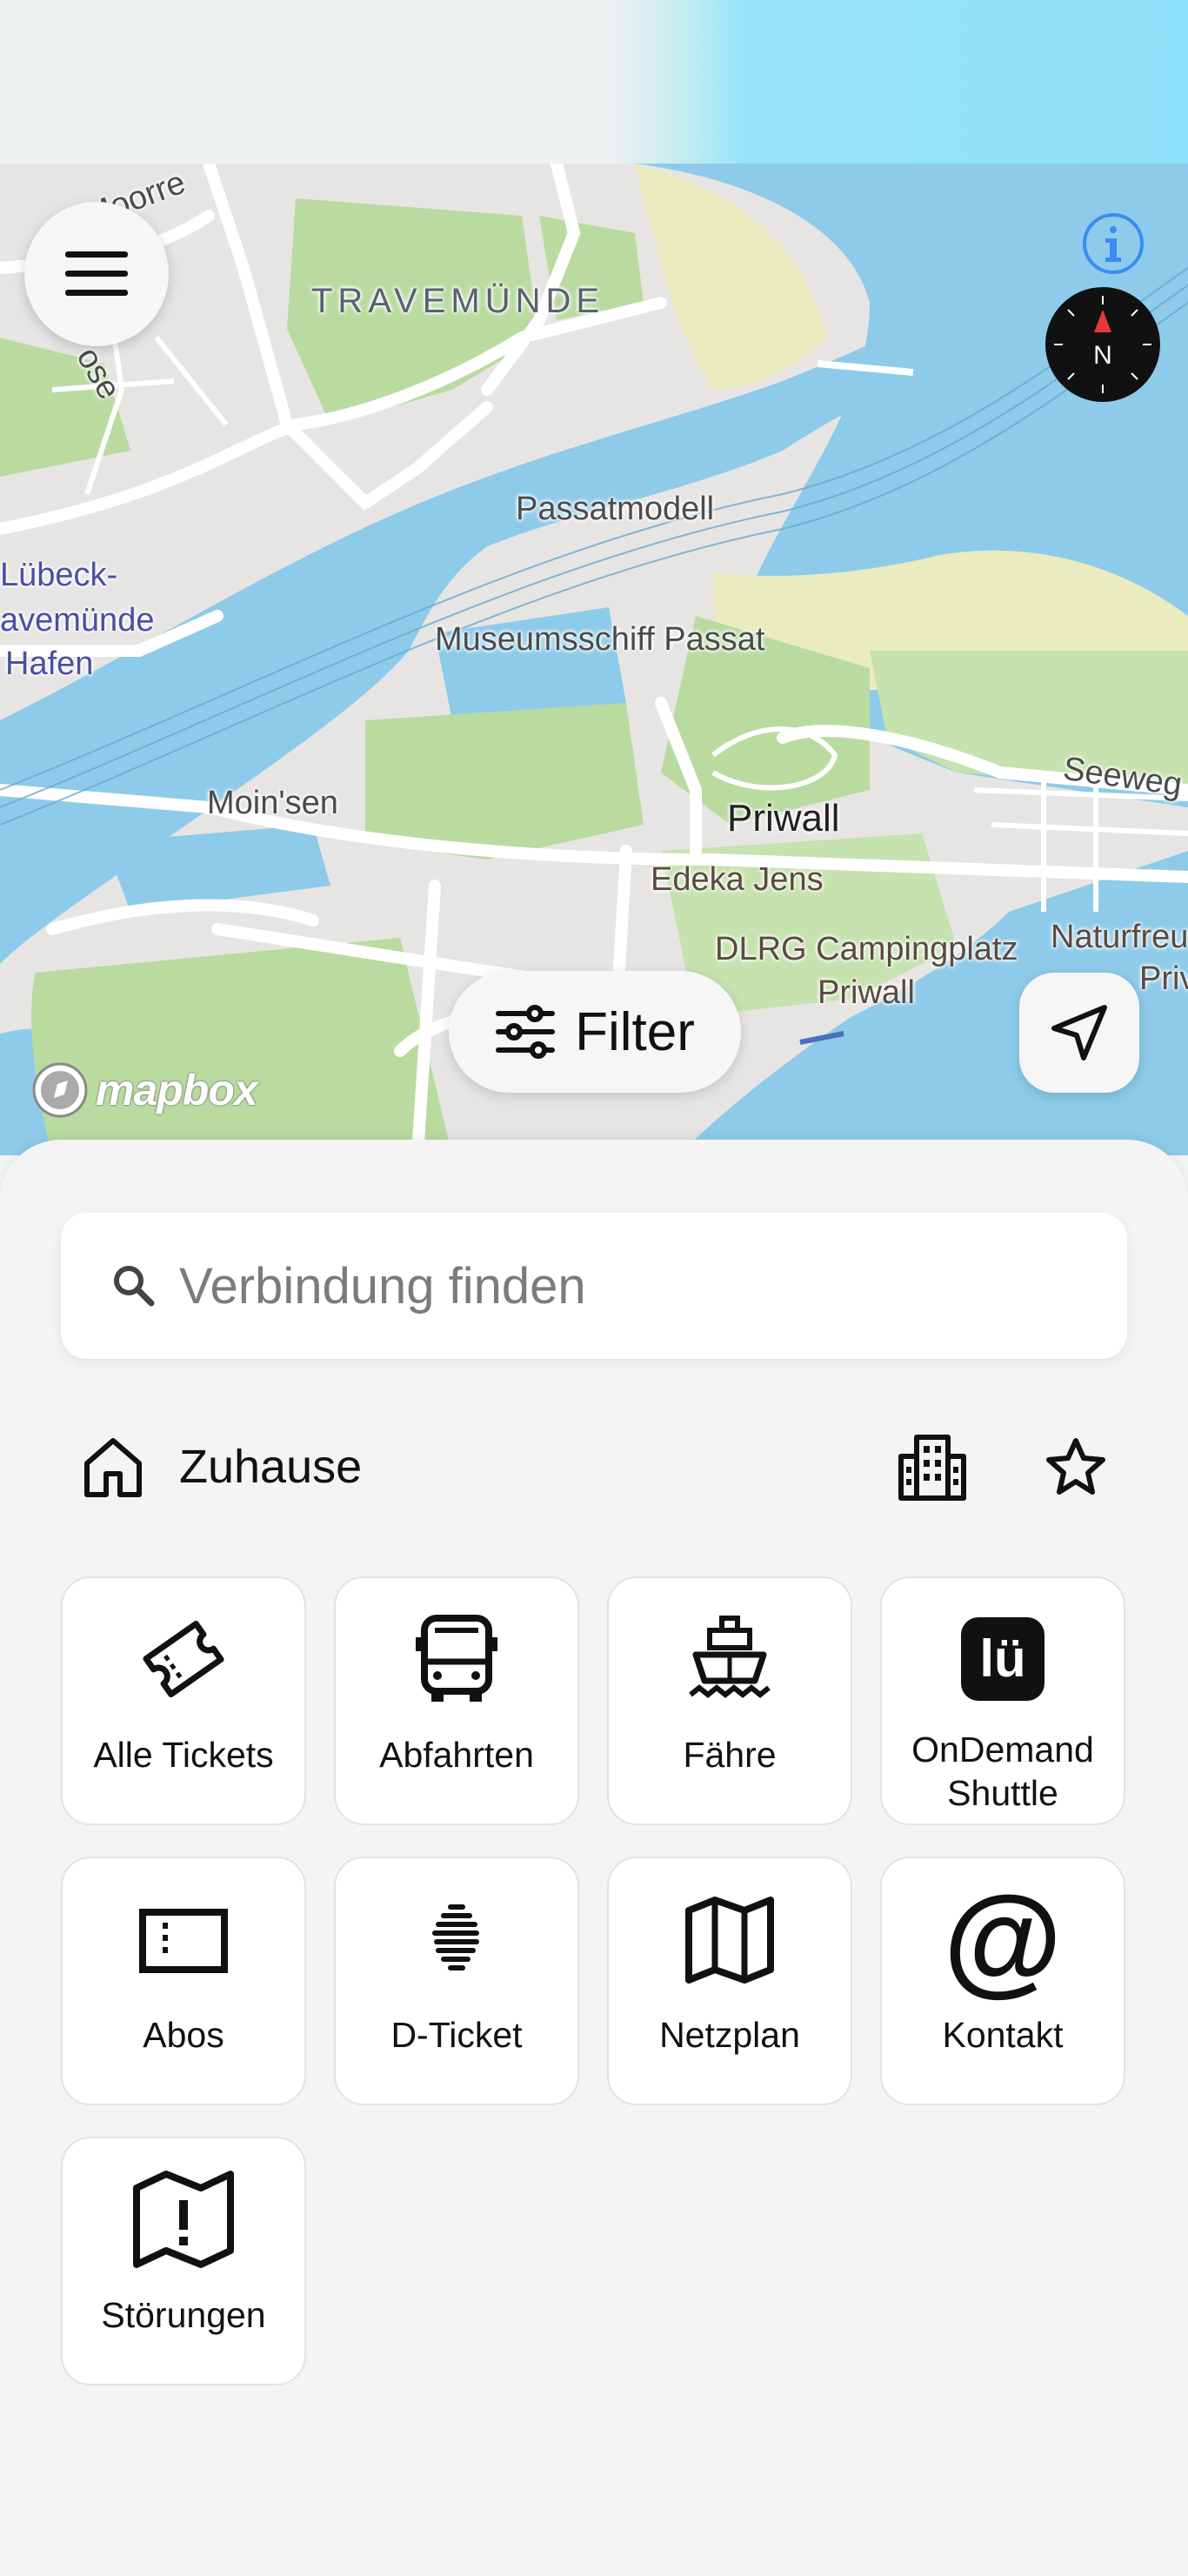  I want to click on home-icon, so click(113, 1467).